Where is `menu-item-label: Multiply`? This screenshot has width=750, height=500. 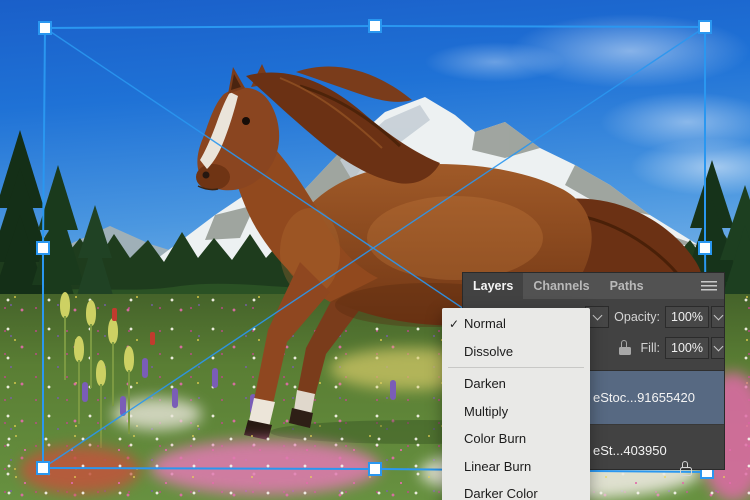
menu-item-label: Multiply is located at coordinates (486, 411).